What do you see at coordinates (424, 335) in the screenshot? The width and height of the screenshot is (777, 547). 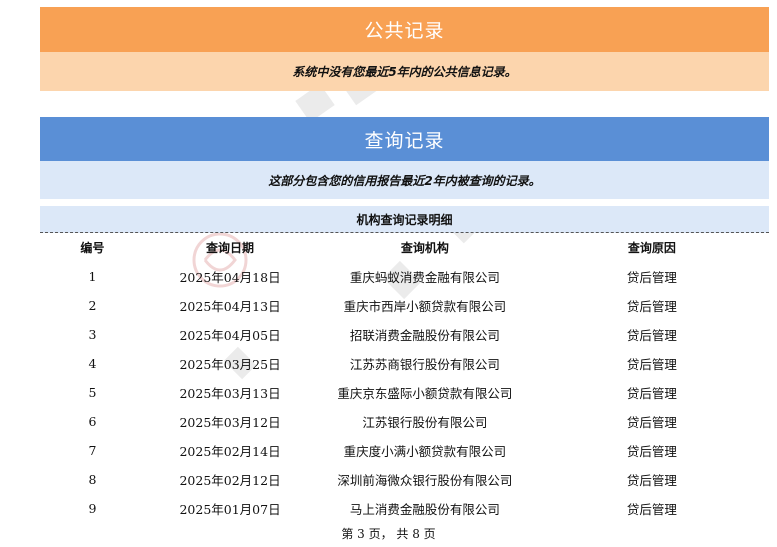 I see `row-institution: 招联消费金融股份有限公司` at bounding box center [424, 335].